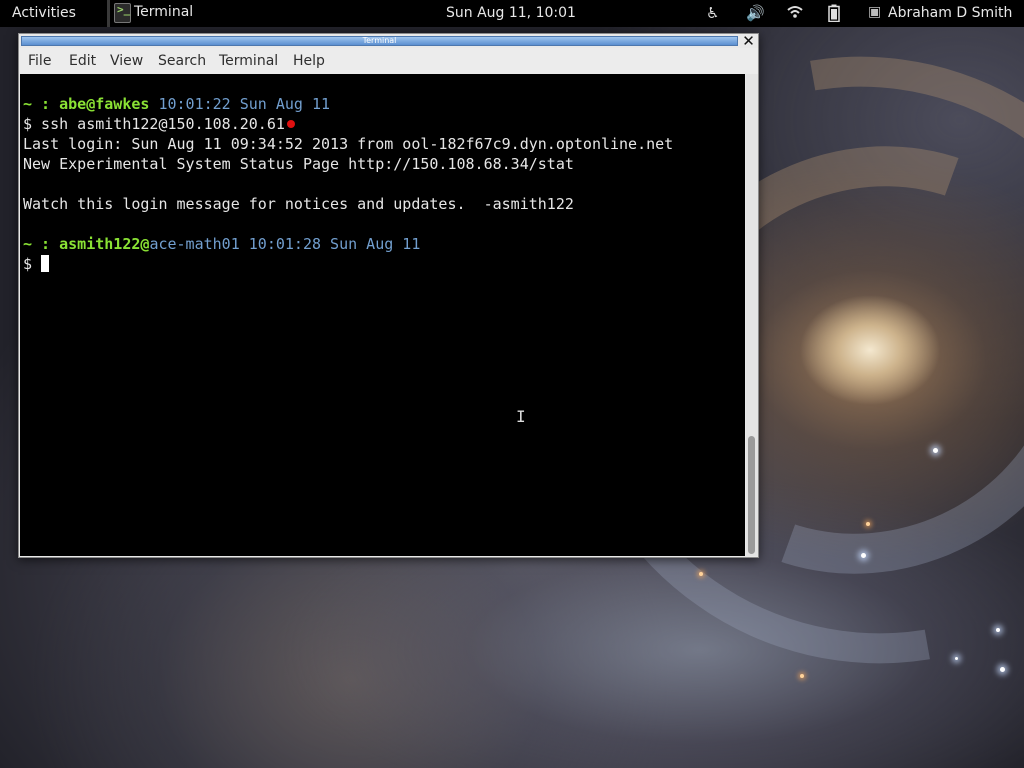  Describe the element at coordinates (104, 244) in the screenshot. I see `prompt-user: asmith122@` at that location.